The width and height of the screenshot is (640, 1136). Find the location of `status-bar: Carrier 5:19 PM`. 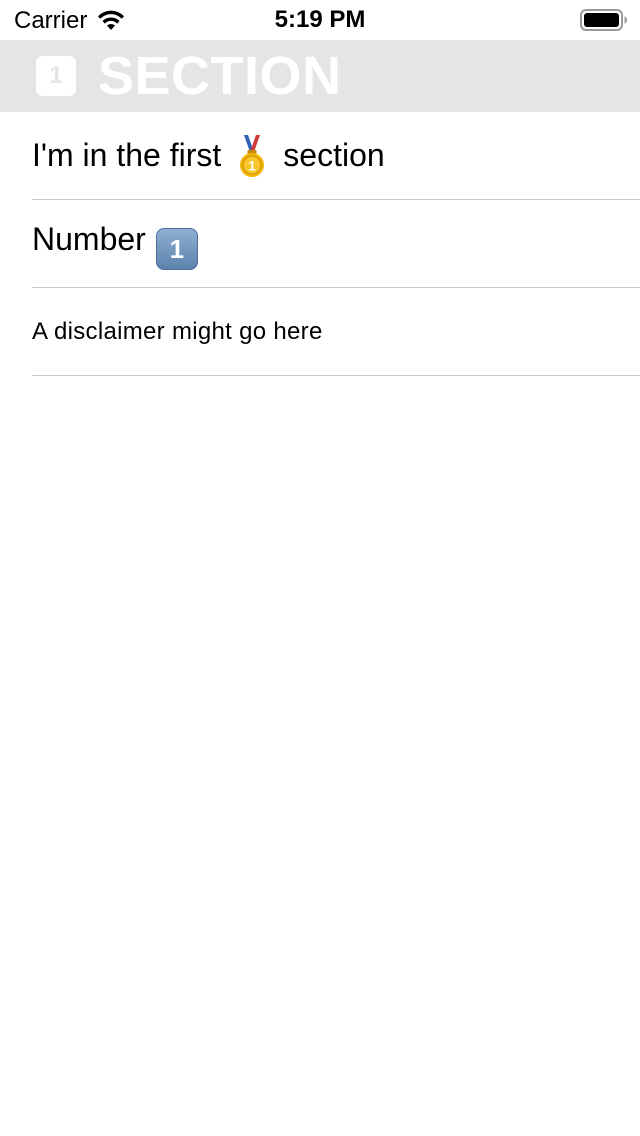

status-bar: Carrier 5:19 PM is located at coordinates (320, 20).